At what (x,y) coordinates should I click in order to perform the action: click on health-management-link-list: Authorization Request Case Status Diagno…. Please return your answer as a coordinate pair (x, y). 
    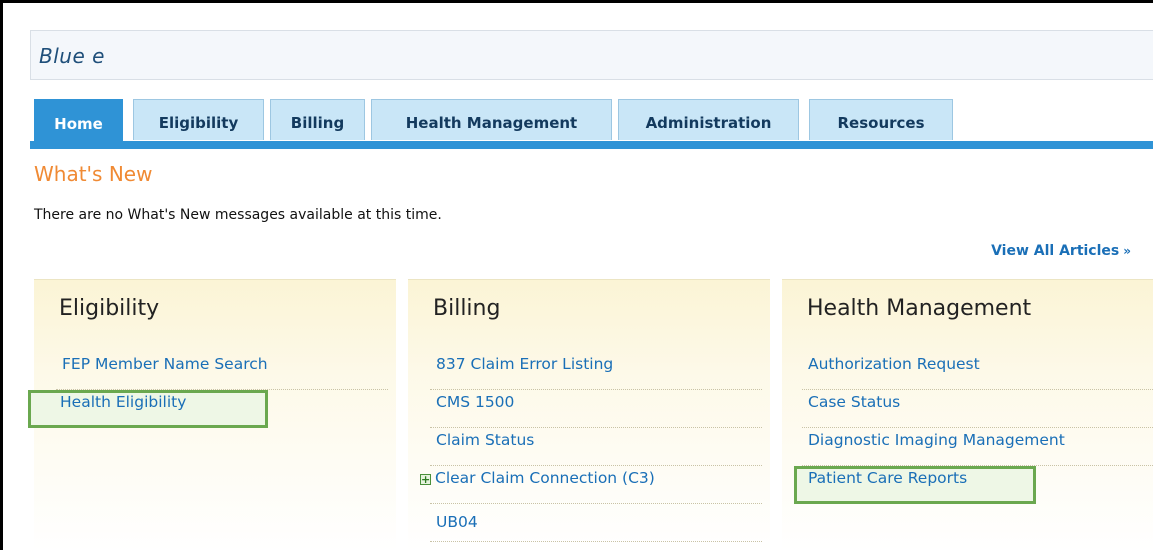
    Looking at the image, I should click on (967, 428).